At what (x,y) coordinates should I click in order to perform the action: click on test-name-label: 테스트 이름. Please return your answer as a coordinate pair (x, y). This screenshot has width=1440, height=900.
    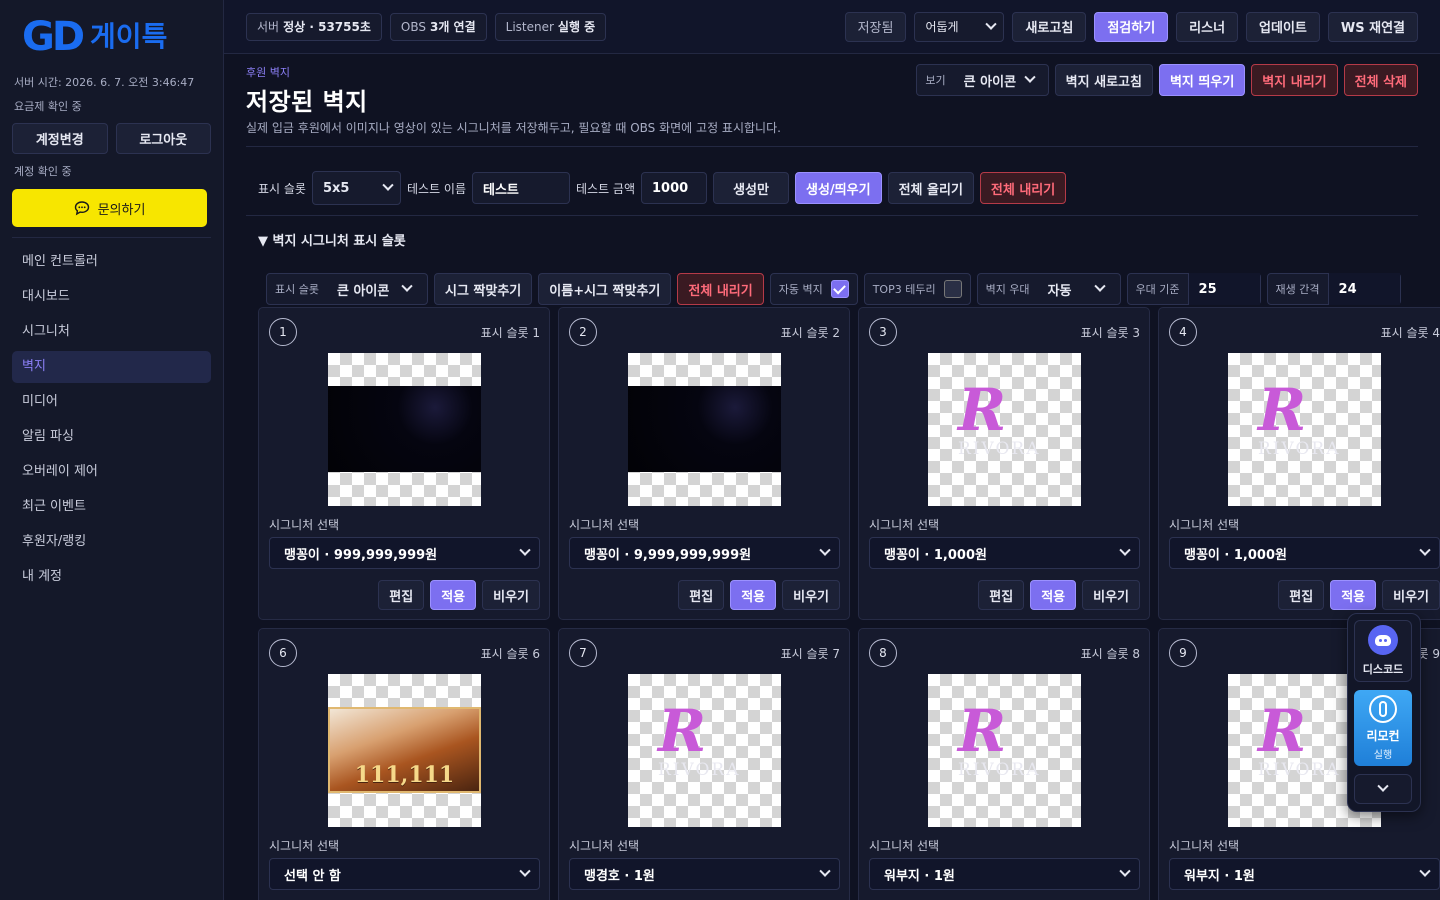
    Looking at the image, I should click on (436, 188).